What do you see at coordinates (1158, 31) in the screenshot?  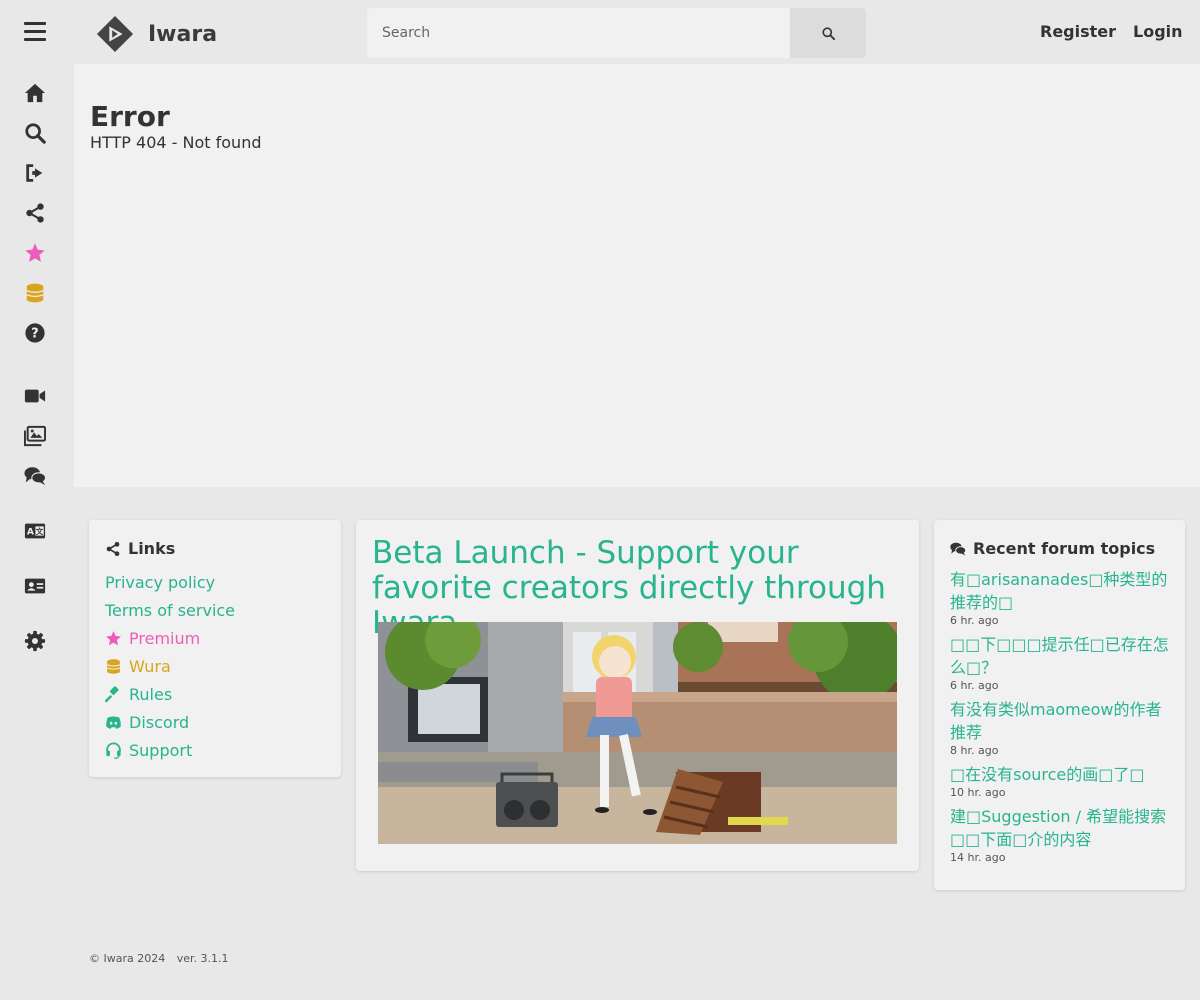 I see `login-link: Login` at bounding box center [1158, 31].